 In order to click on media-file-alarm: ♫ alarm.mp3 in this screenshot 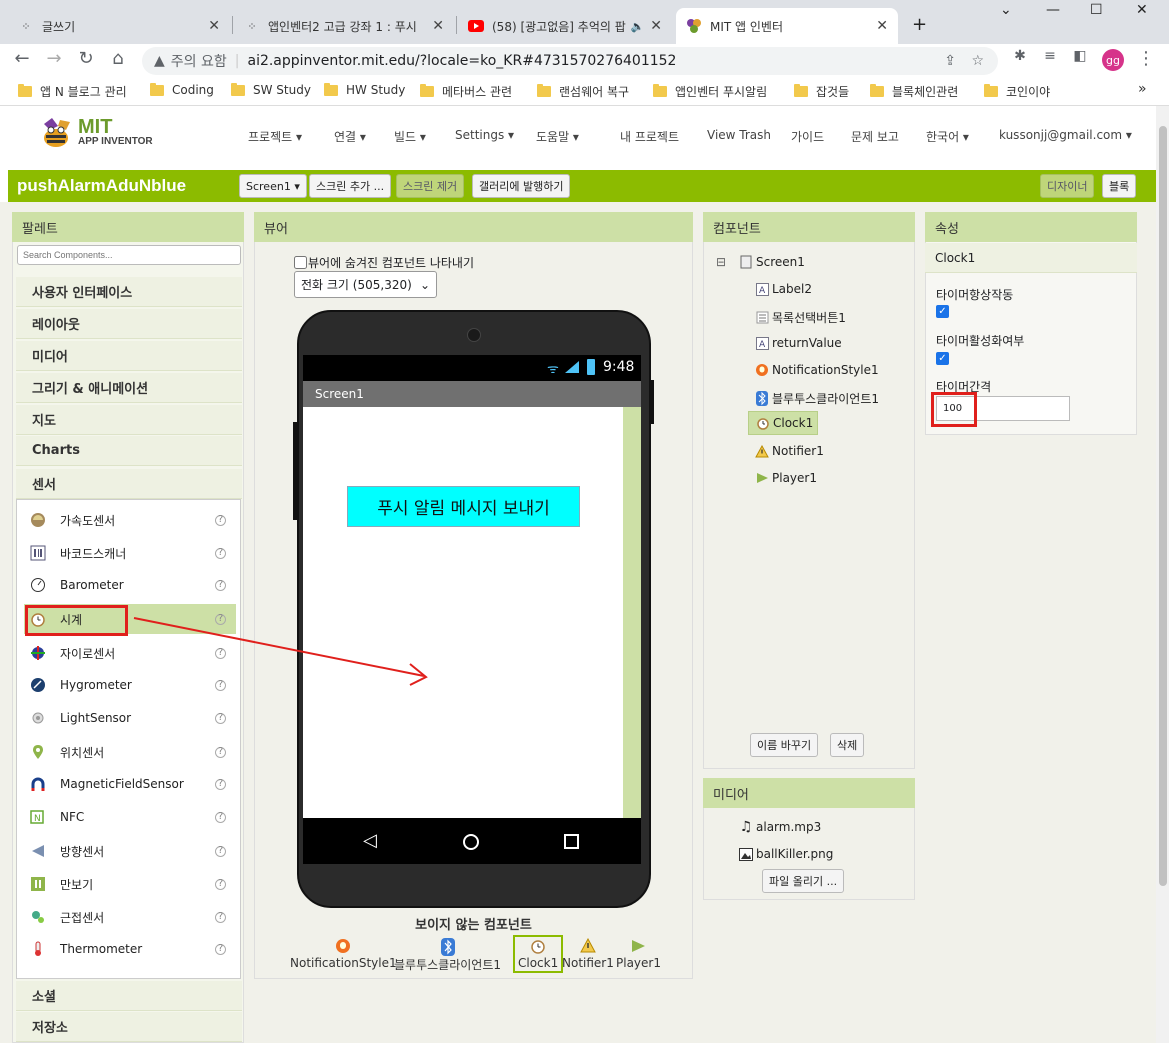, I will do `click(780, 827)`.